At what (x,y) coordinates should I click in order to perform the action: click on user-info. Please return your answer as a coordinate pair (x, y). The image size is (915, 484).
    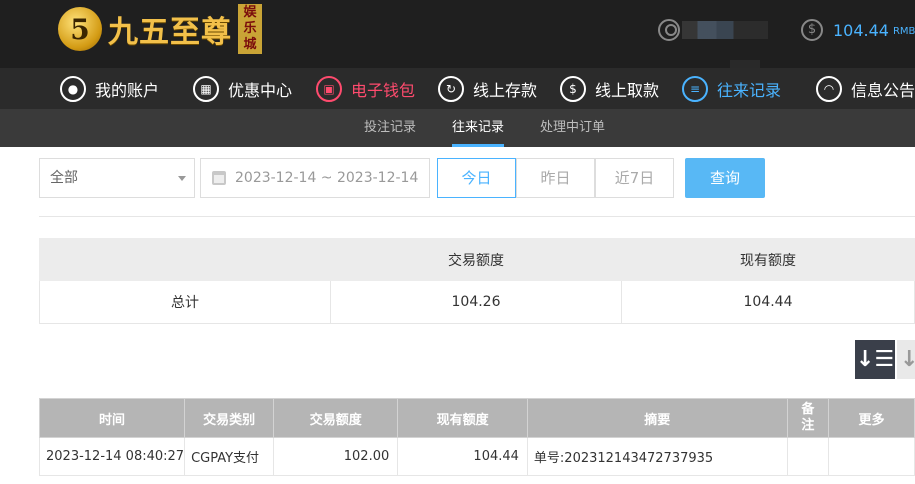
    Looking at the image, I should click on (713, 30).